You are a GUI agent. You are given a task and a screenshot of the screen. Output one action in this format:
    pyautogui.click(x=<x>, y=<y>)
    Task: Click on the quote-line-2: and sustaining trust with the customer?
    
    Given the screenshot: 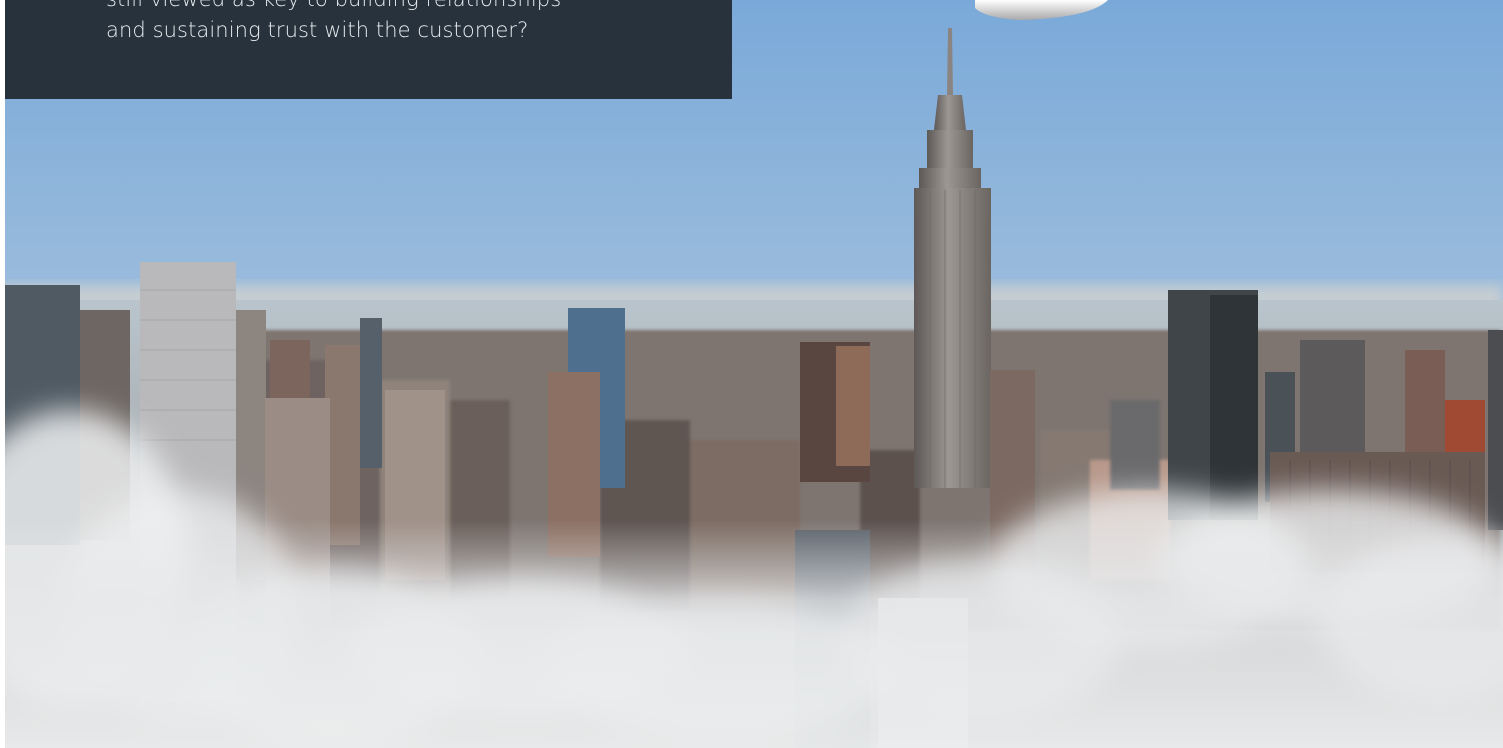 What is the action you would take?
    pyautogui.click(x=317, y=30)
    